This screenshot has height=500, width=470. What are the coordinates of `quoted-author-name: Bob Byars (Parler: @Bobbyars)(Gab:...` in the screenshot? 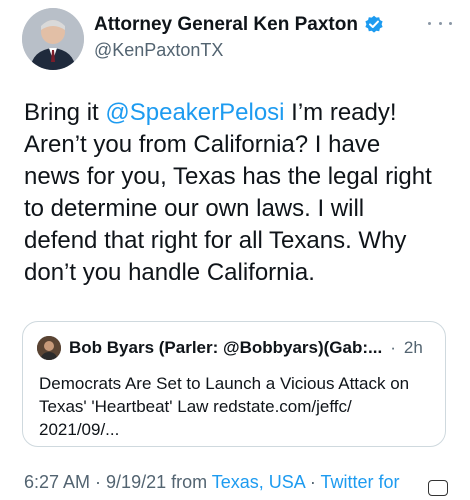 It's located at (226, 347).